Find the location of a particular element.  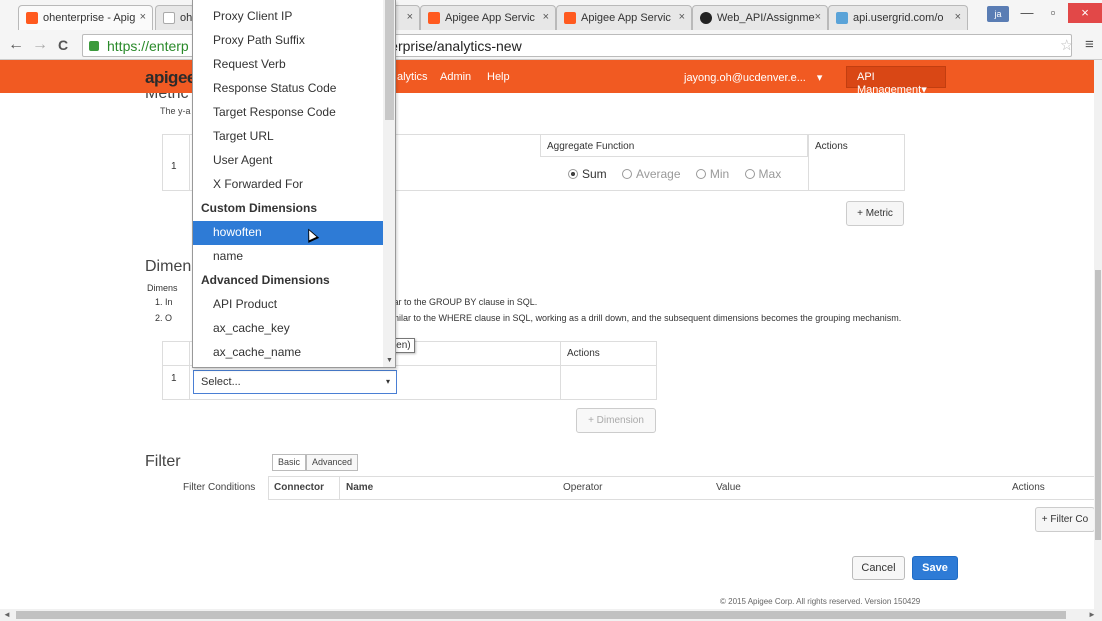

filter-col-operator: Operator is located at coordinates (583, 487).